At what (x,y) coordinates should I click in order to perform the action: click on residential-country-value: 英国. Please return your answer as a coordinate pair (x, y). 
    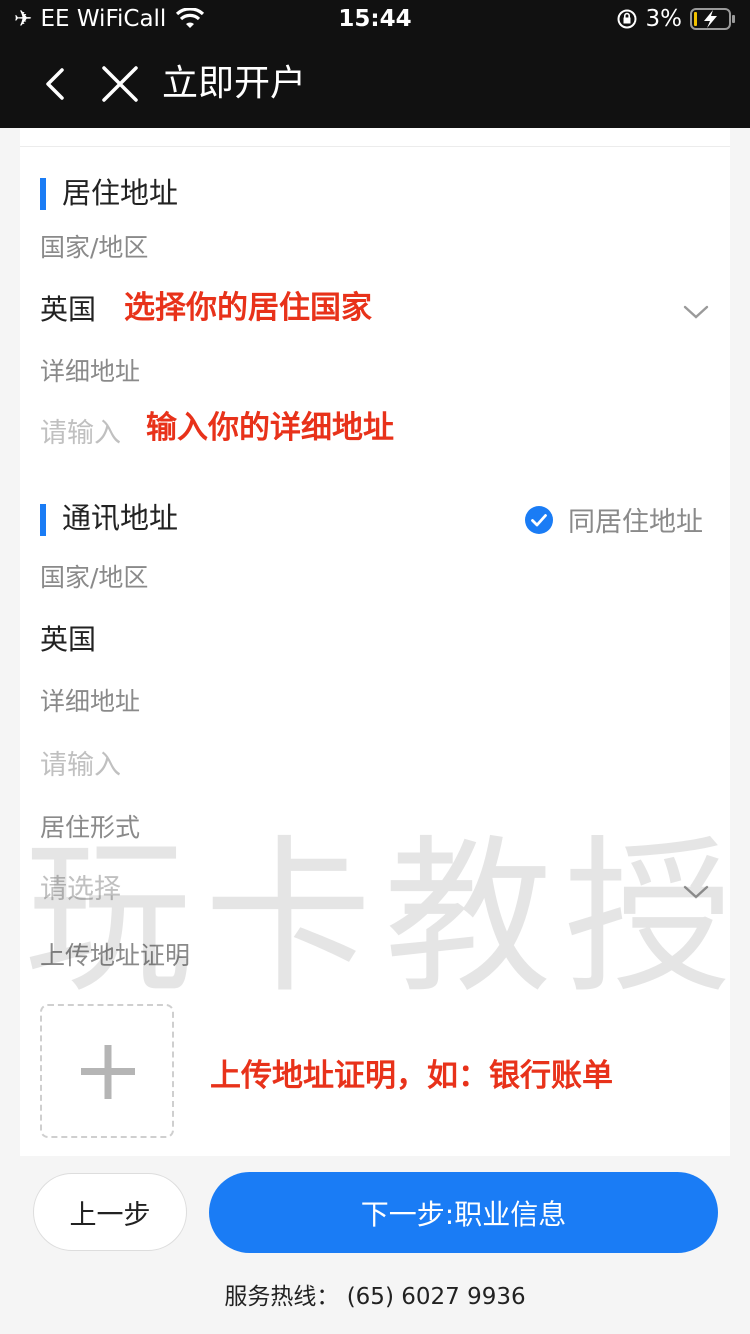
    Looking at the image, I should click on (68, 309).